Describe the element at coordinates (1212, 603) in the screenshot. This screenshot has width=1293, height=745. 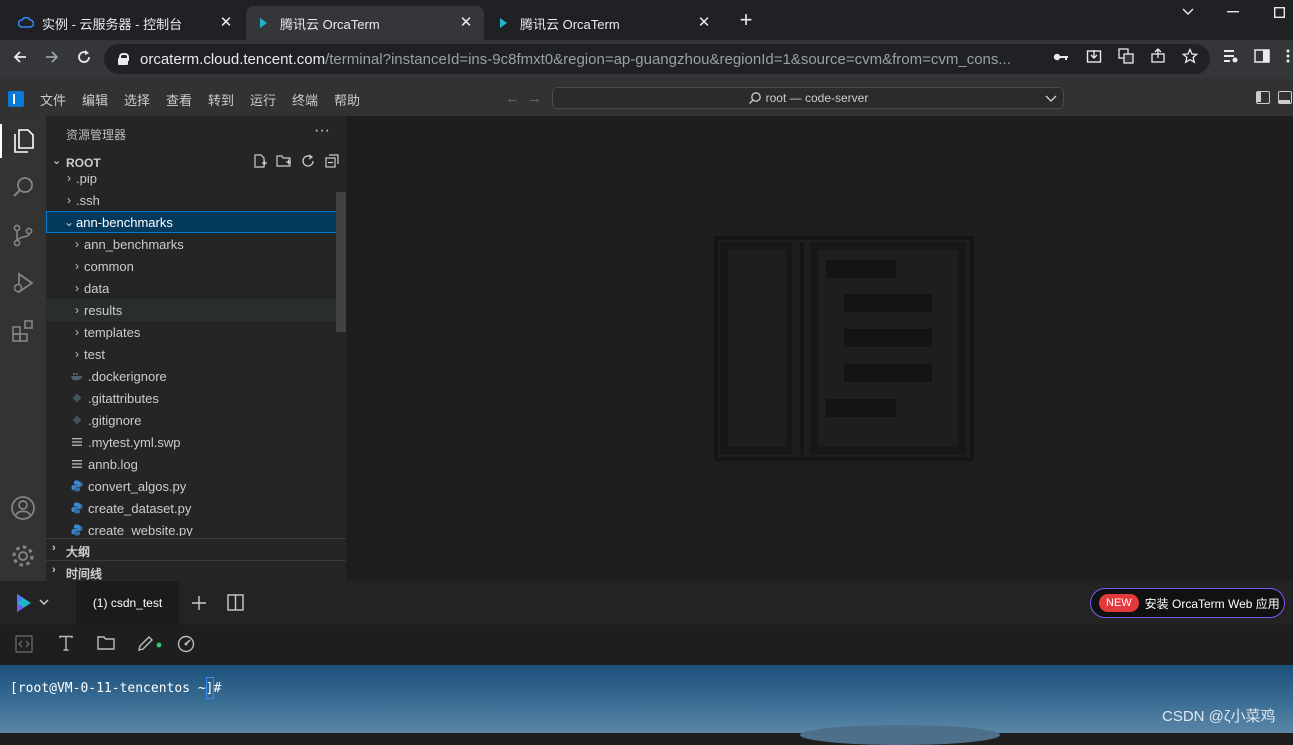
I see `install-app-label: 安装 OrcaTerm Web 应用` at that location.